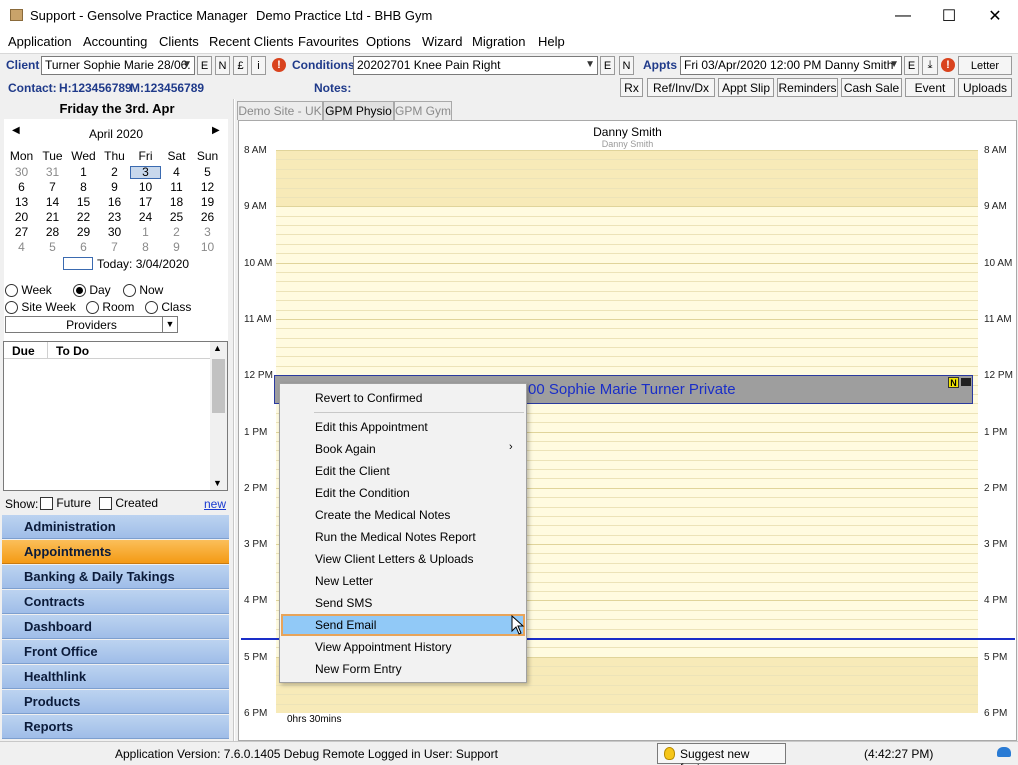 This screenshot has width=1018, height=765. I want to click on ctx-revert-to-confirmed: Revert to Confirmed, so click(403, 398).